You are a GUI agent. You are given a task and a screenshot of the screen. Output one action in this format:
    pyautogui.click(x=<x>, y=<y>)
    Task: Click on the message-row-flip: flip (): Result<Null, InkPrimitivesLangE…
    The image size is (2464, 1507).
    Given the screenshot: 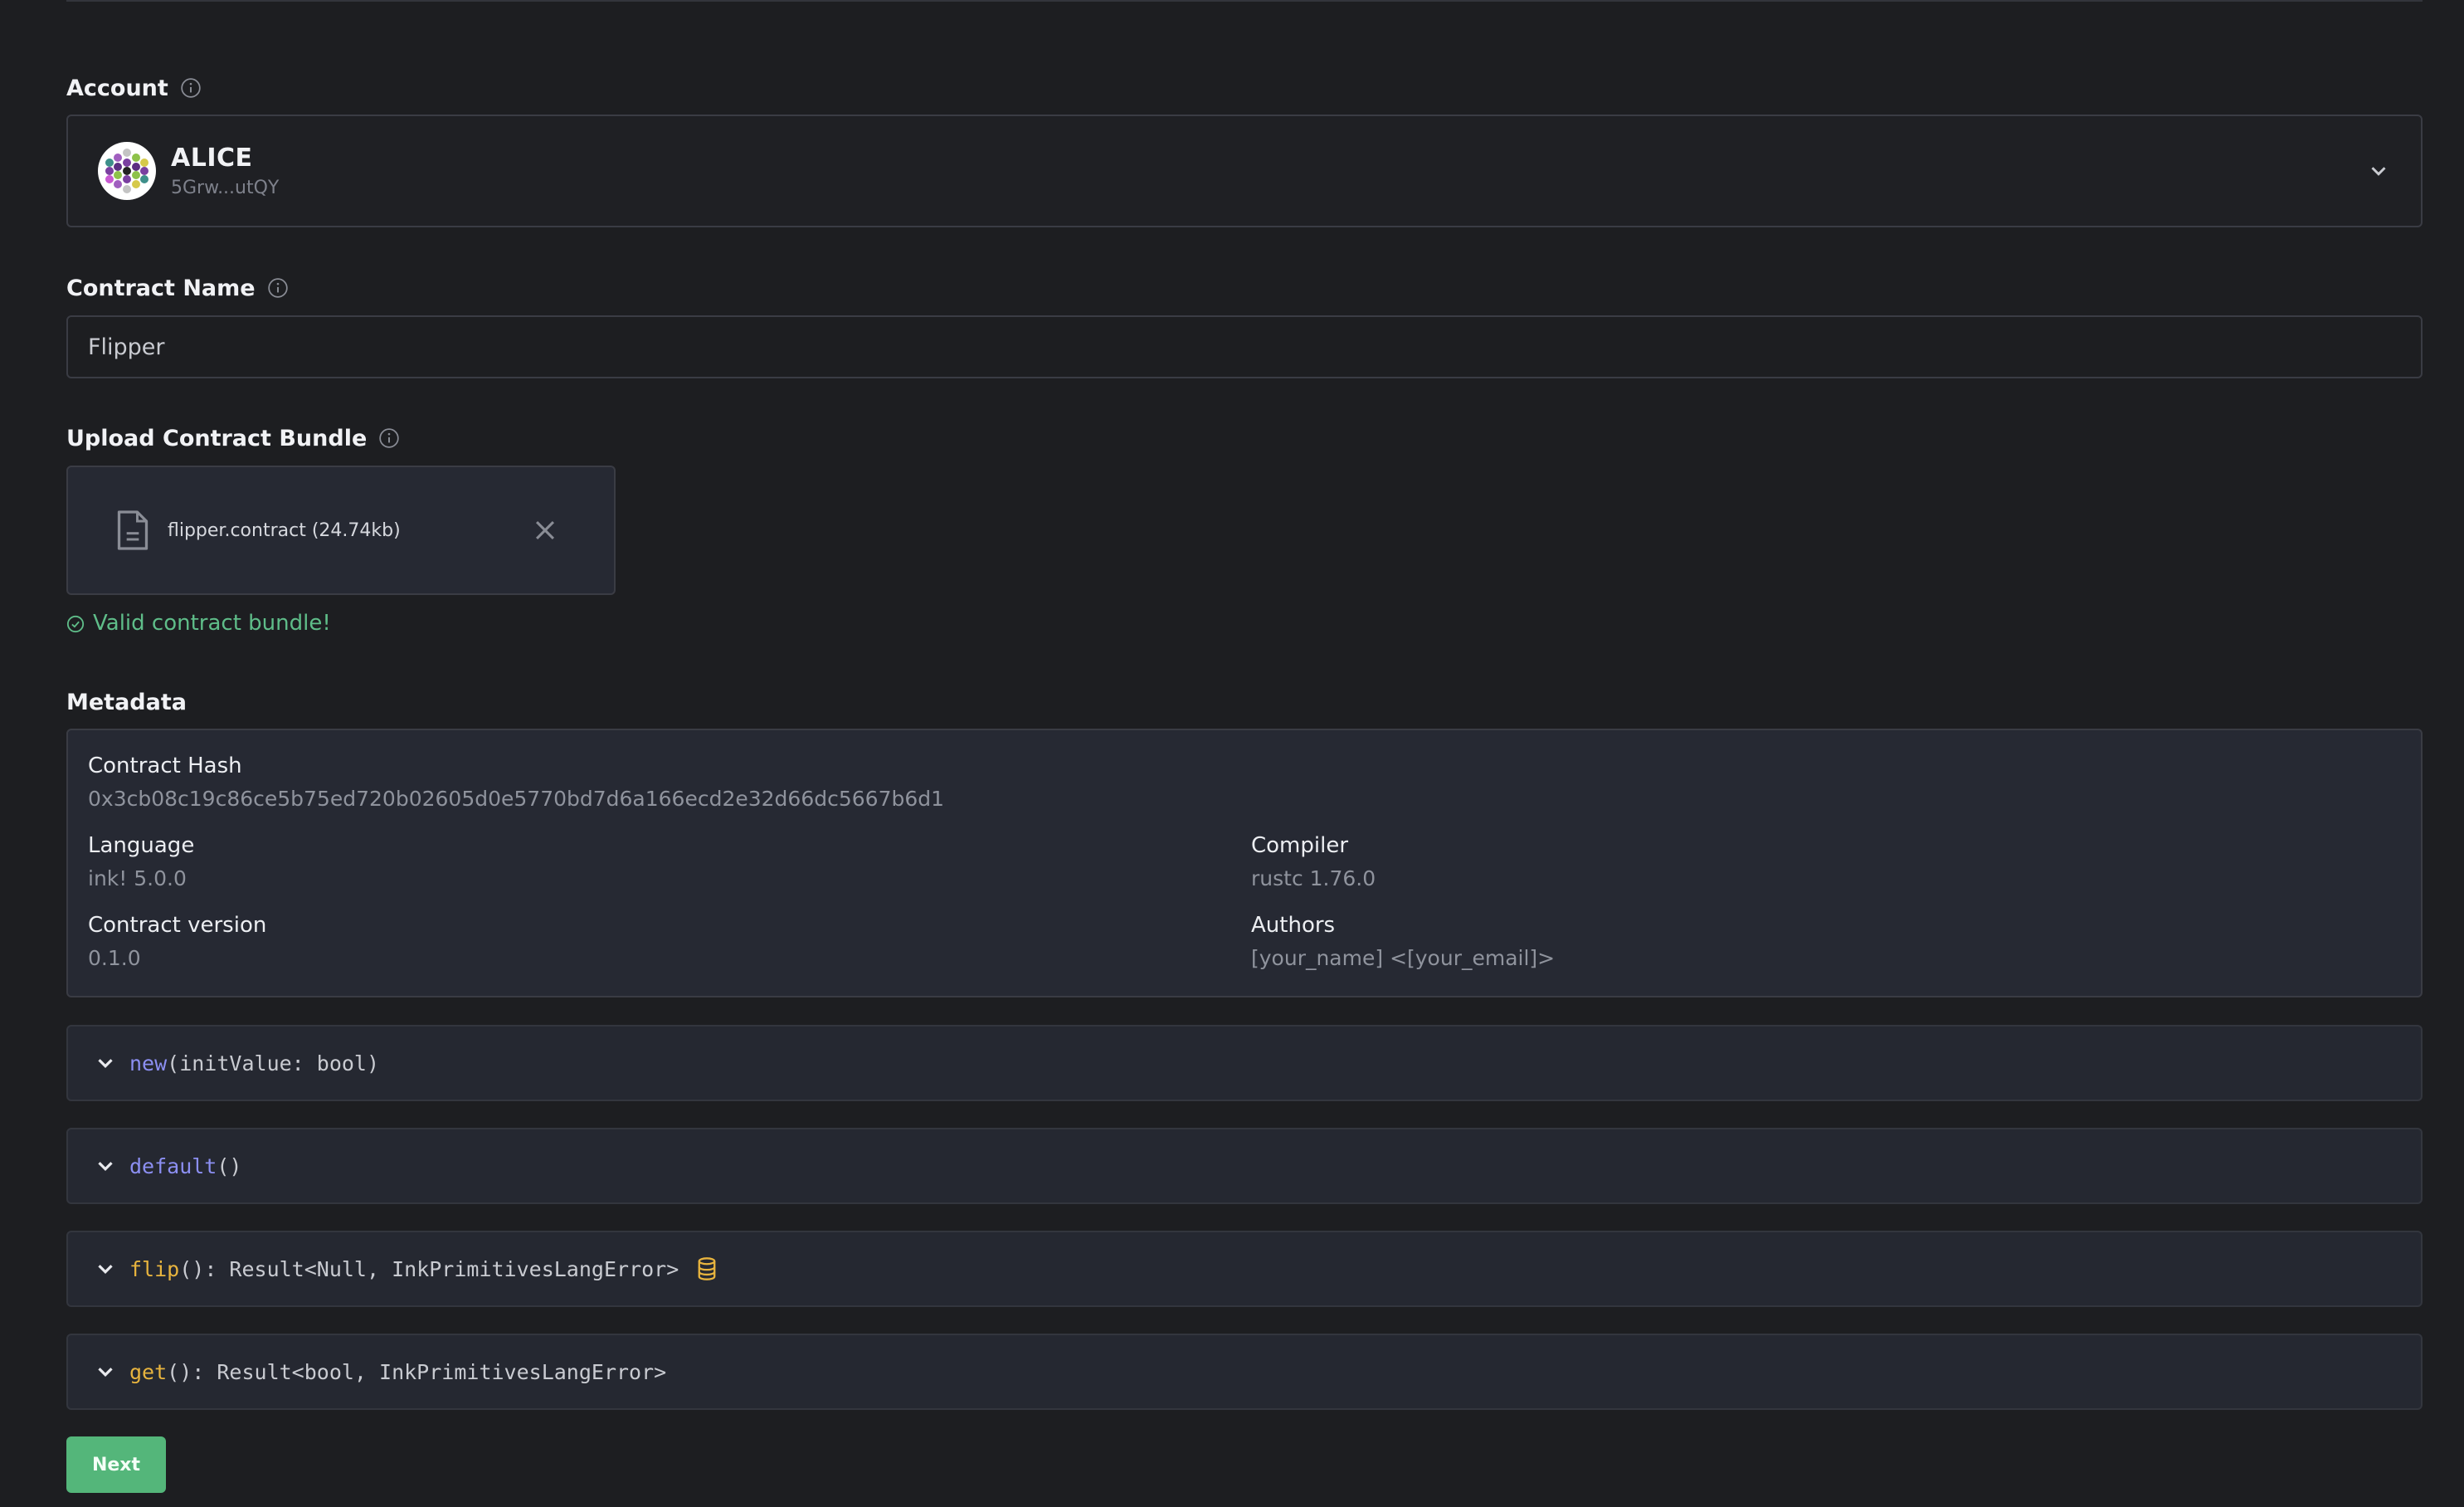 What is the action you would take?
    pyautogui.click(x=1244, y=1269)
    